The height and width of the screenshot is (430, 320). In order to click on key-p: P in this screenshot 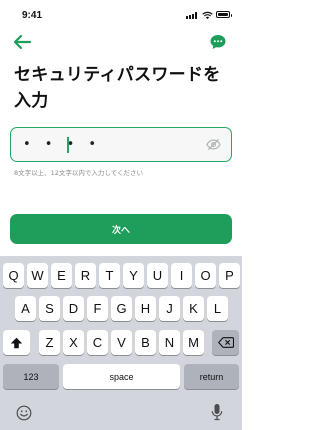, I will do `click(229, 275)`.